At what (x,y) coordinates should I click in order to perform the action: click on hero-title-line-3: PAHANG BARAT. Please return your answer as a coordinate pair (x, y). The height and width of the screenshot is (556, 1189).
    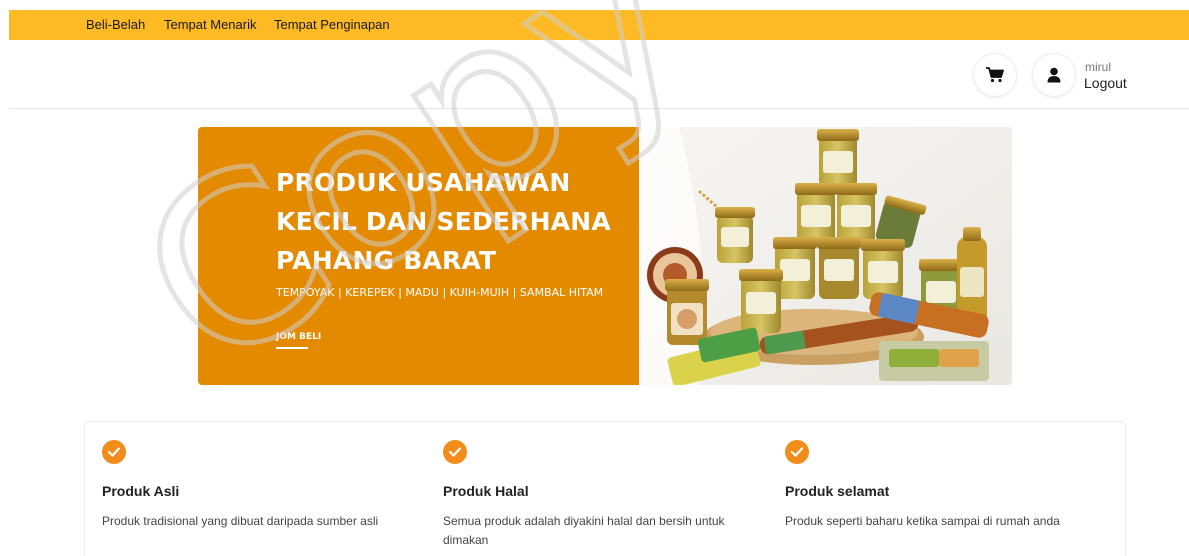
    Looking at the image, I should click on (386, 260).